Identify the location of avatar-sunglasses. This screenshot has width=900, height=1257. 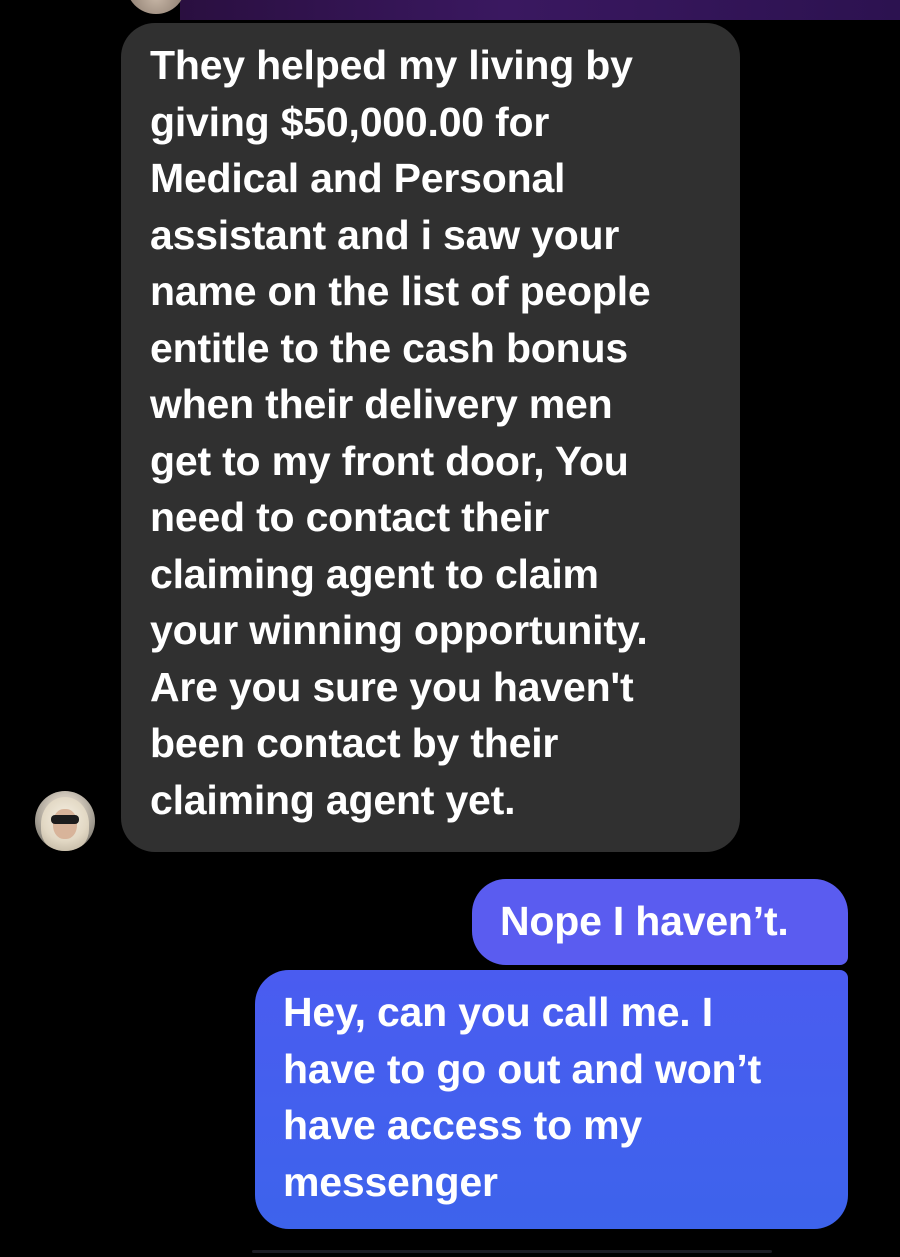
(65, 819).